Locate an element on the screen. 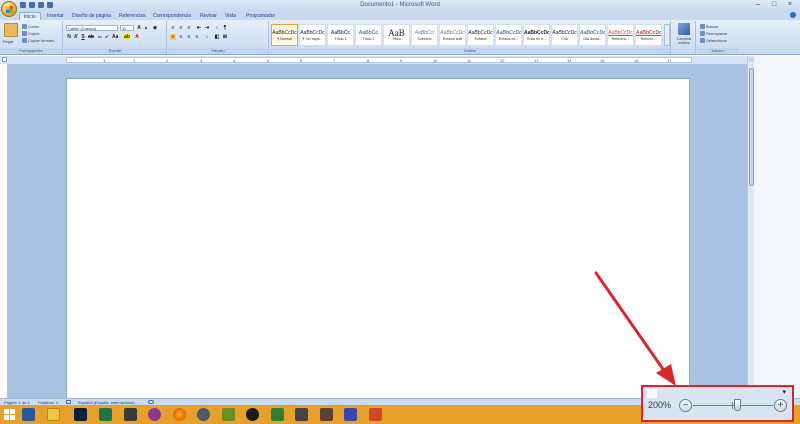  zoom-in-button: + is located at coordinates (780, 405).